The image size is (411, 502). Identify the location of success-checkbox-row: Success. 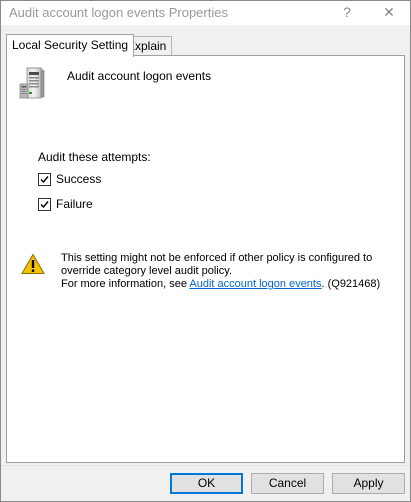
(69, 179).